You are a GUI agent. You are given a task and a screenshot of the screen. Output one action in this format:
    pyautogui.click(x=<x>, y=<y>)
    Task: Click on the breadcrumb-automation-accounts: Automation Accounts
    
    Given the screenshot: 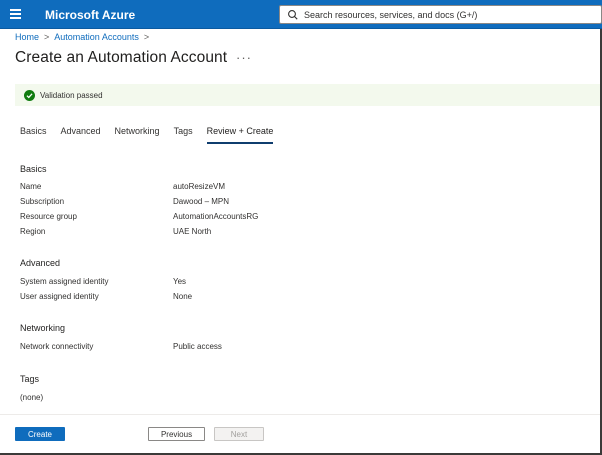 What is the action you would take?
    pyautogui.click(x=96, y=37)
    